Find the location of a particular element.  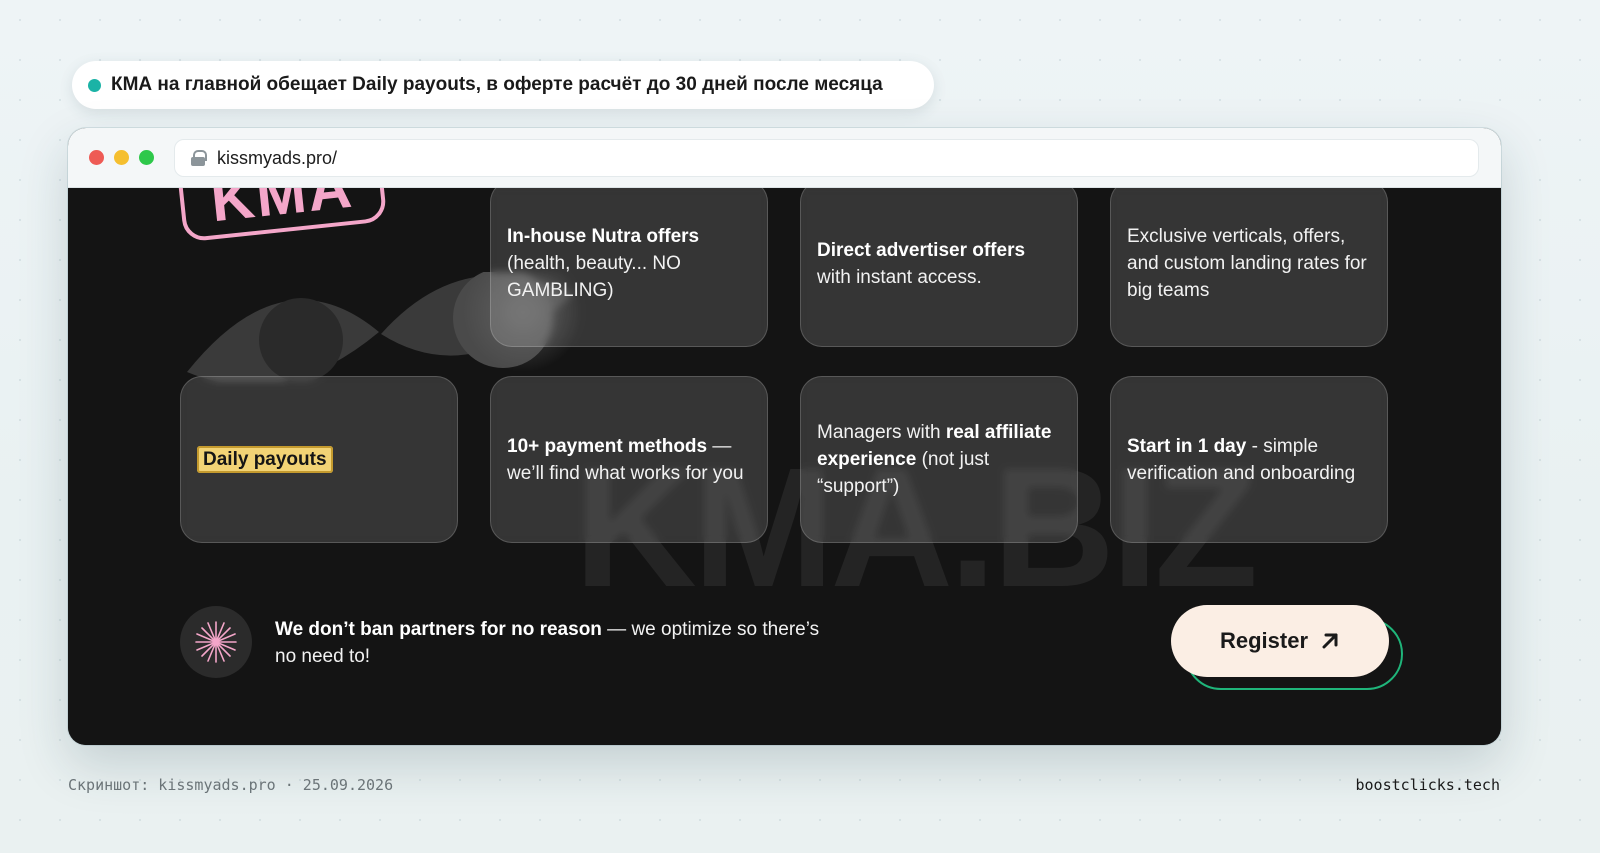

register-button-group: Register is located at coordinates (1287, 649).